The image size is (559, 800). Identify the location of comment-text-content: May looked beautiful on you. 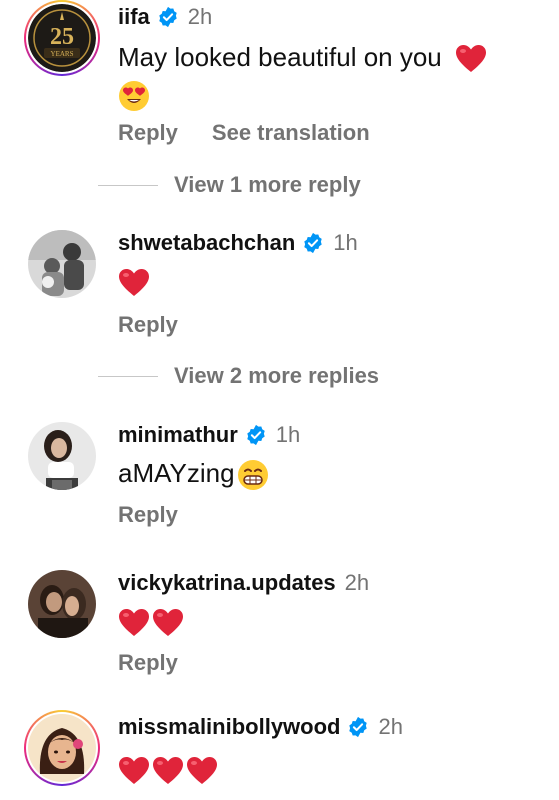
(280, 57).